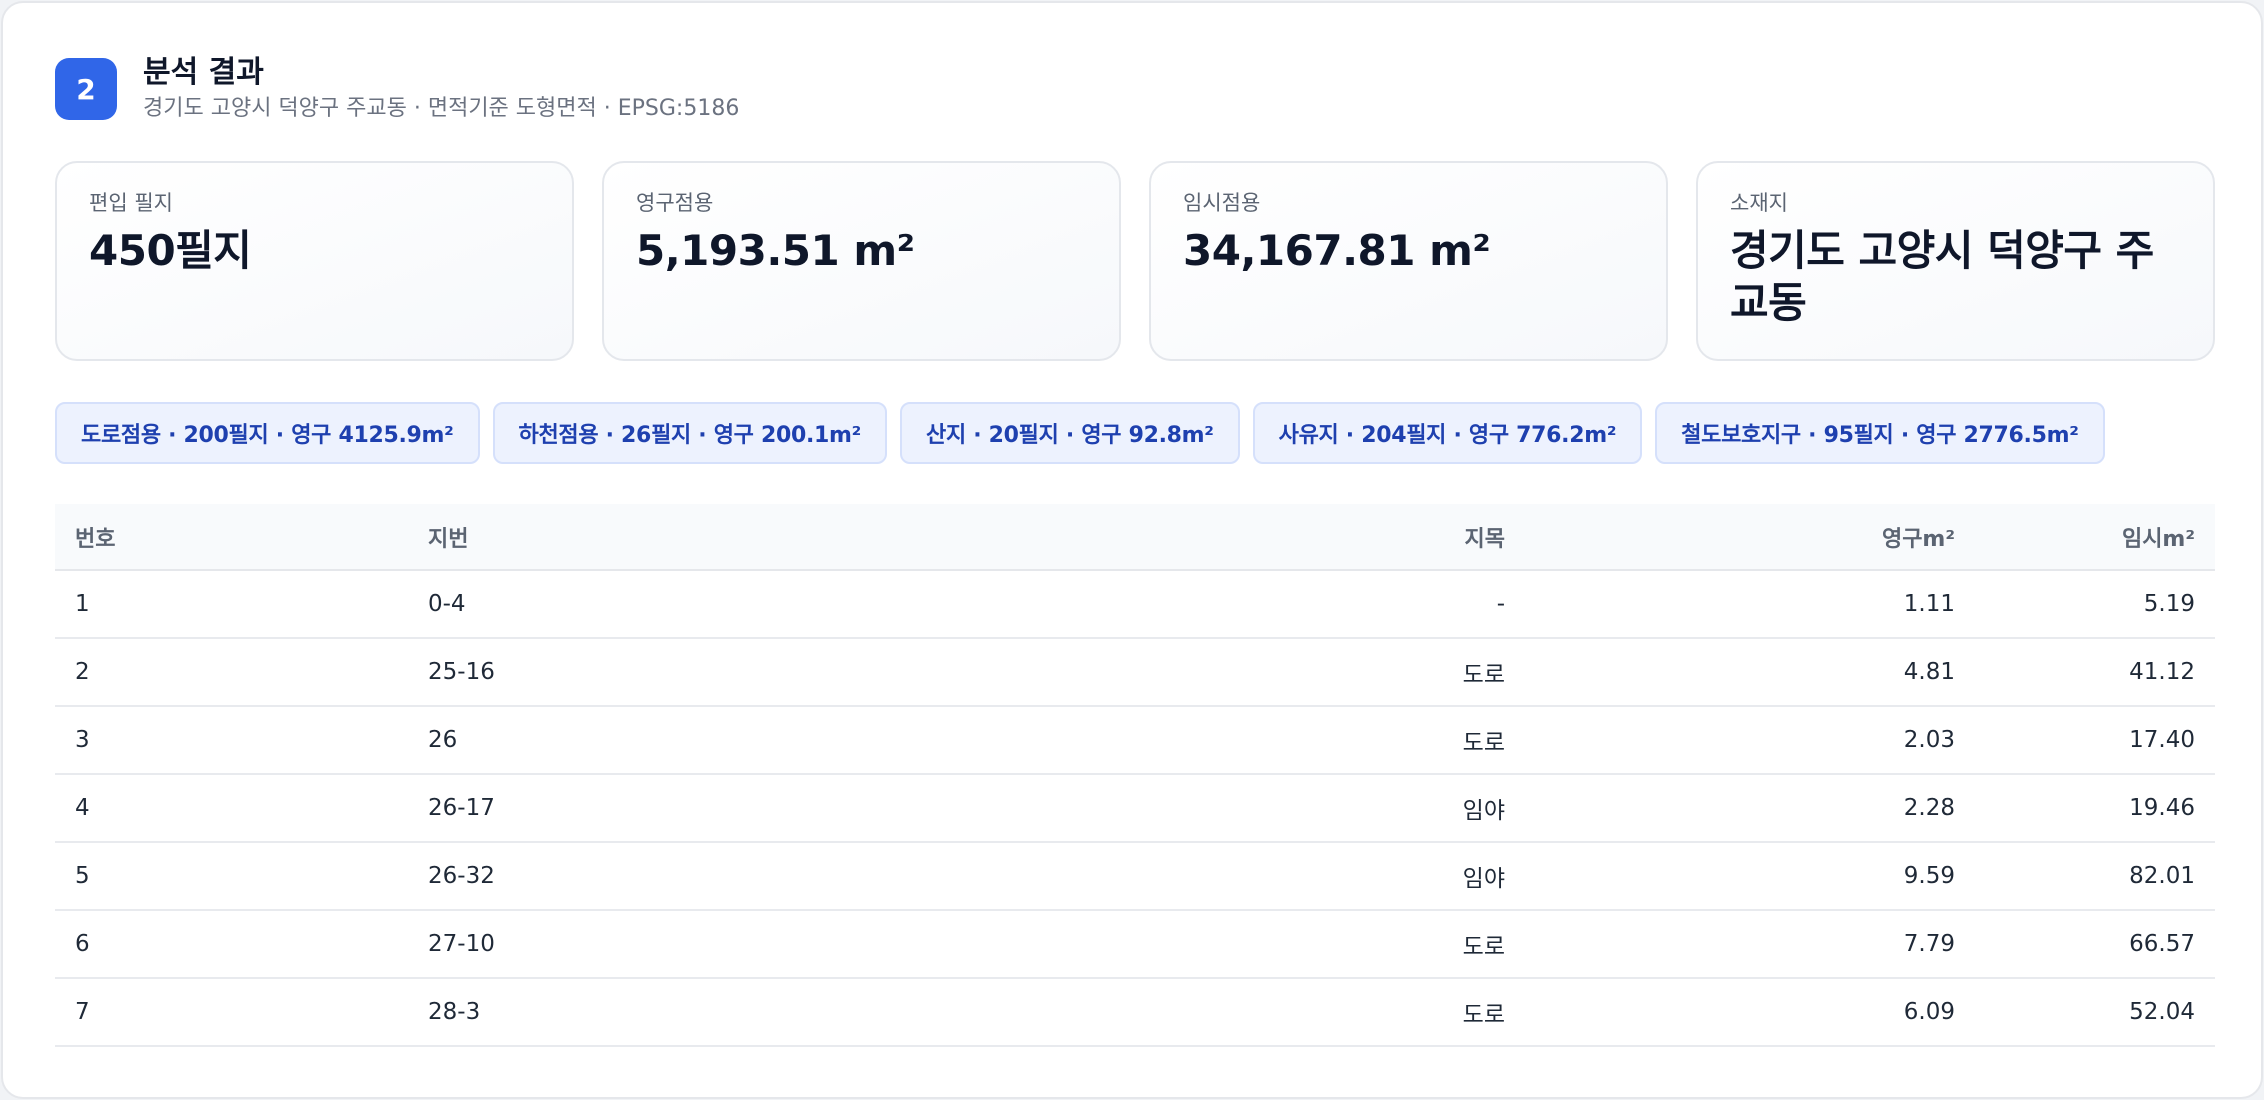  What do you see at coordinates (1750, 740) in the screenshot?
I see `cell-permanent-area: 2.03` at bounding box center [1750, 740].